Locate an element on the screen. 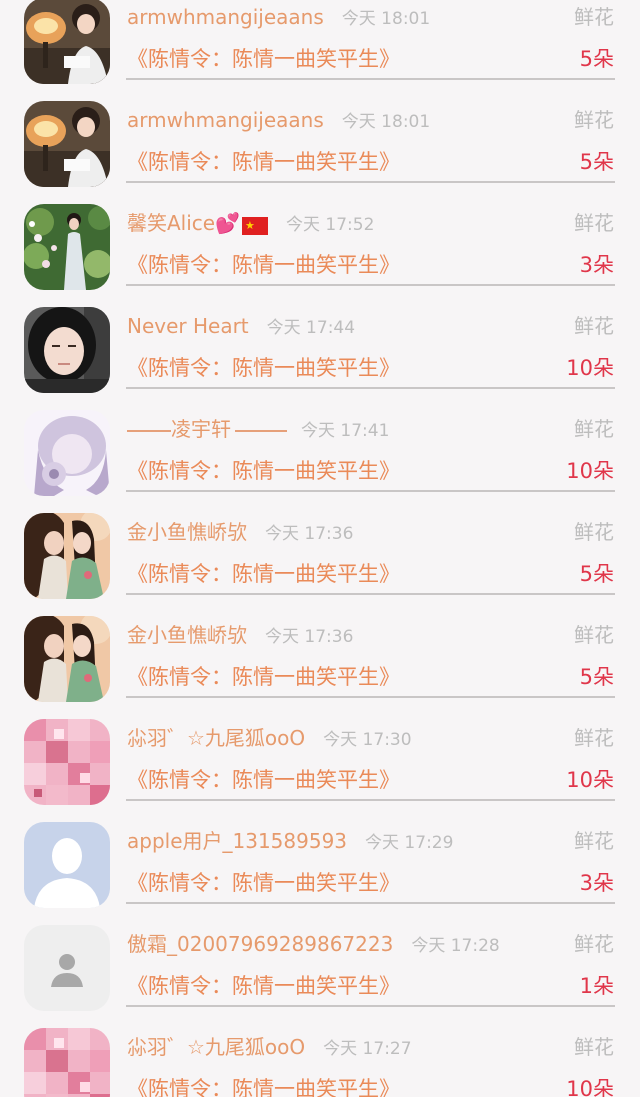  user-name: 馨笑Alice is located at coordinates (171, 223).